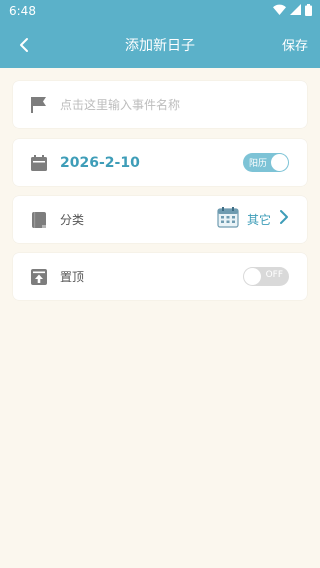 This screenshot has height=568, width=320. I want to click on pin-label: 置顶, so click(72, 277).